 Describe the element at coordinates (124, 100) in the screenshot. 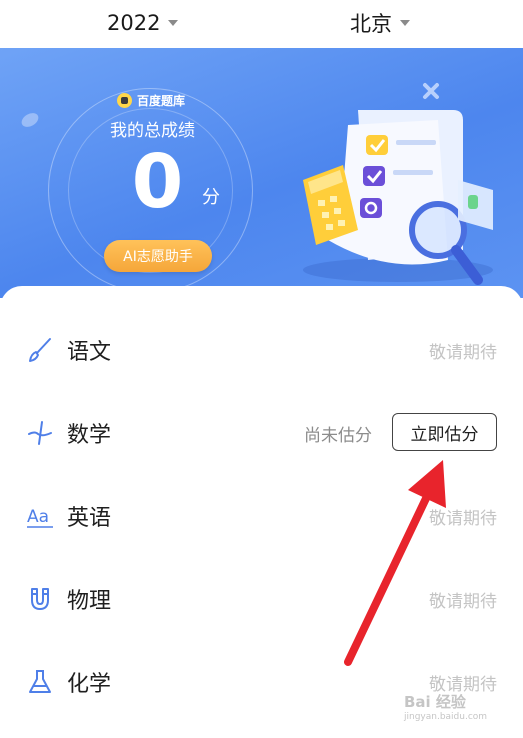

I see `baidu-tiku-logo-icon` at that location.